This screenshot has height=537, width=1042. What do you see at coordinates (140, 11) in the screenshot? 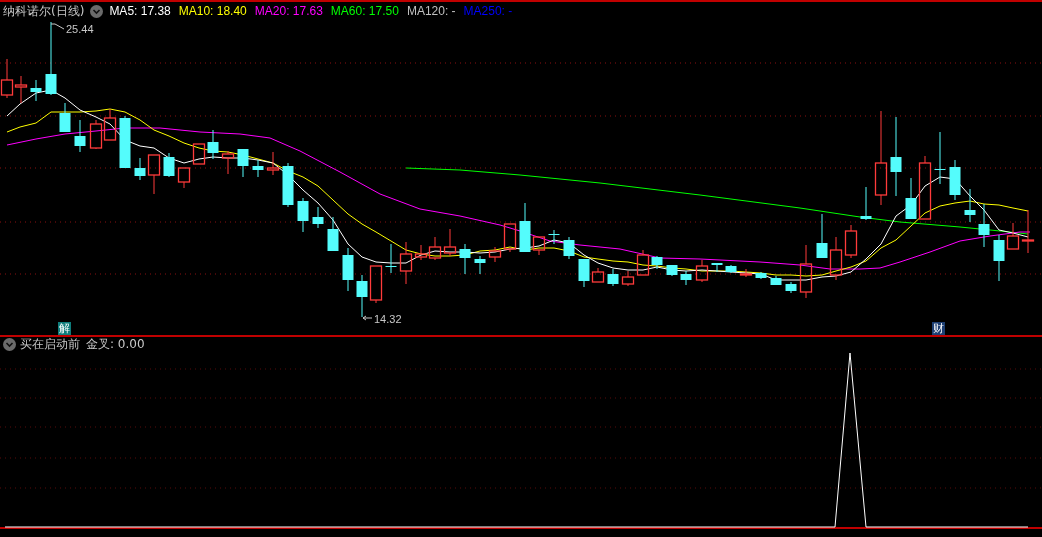
I see `moving-average-legend: MA5: 17.38` at bounding box center [140, 11].